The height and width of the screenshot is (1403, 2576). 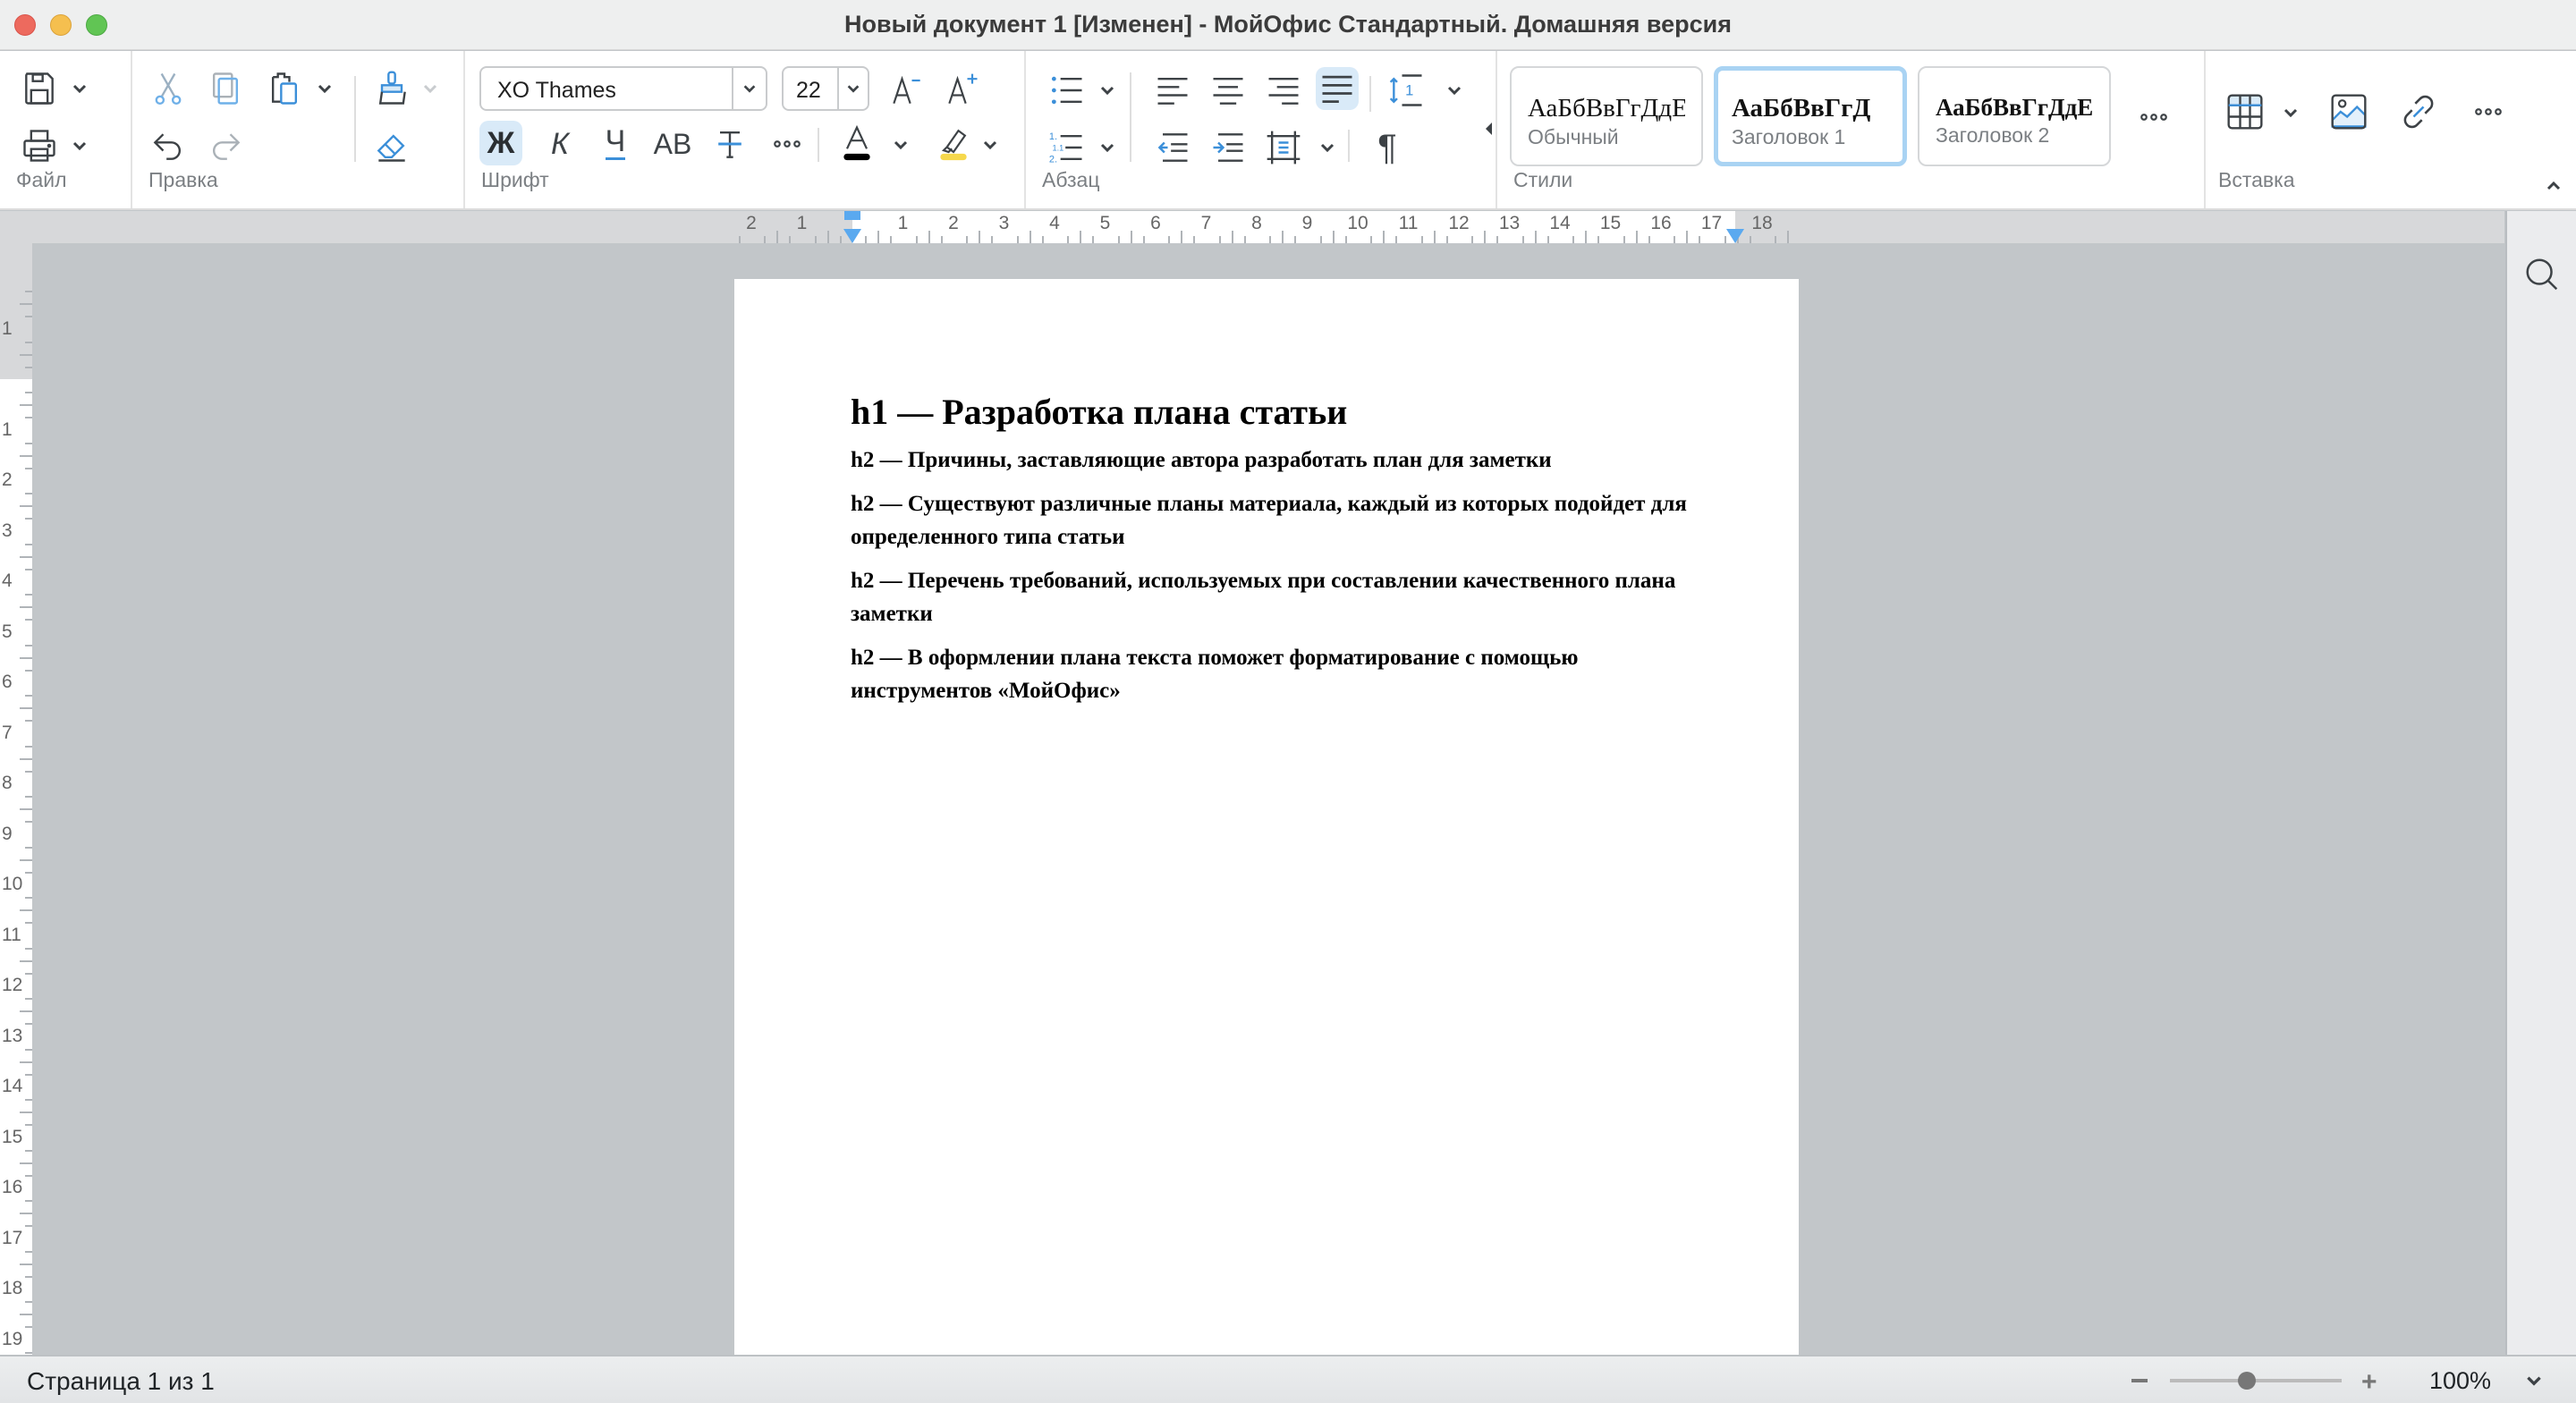 I want to click on font-name-value: XO Thames, so click(x=556, y=90).